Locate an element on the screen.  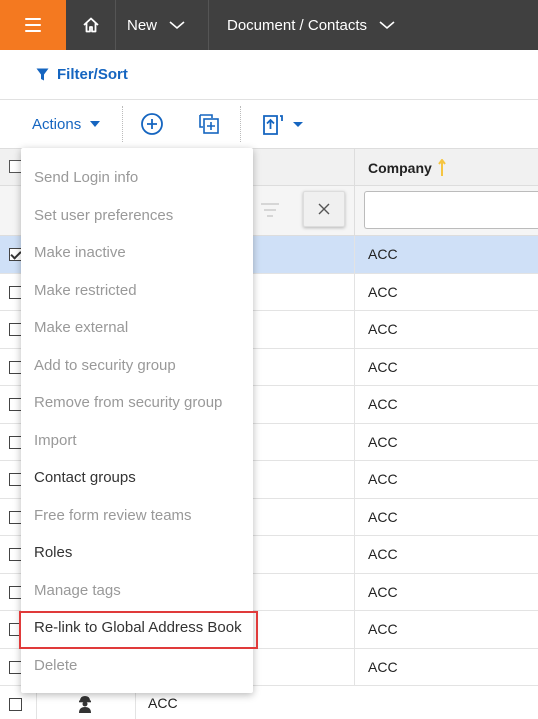
actions-dropdown-button: Actions is located at coordinates (66, 124).